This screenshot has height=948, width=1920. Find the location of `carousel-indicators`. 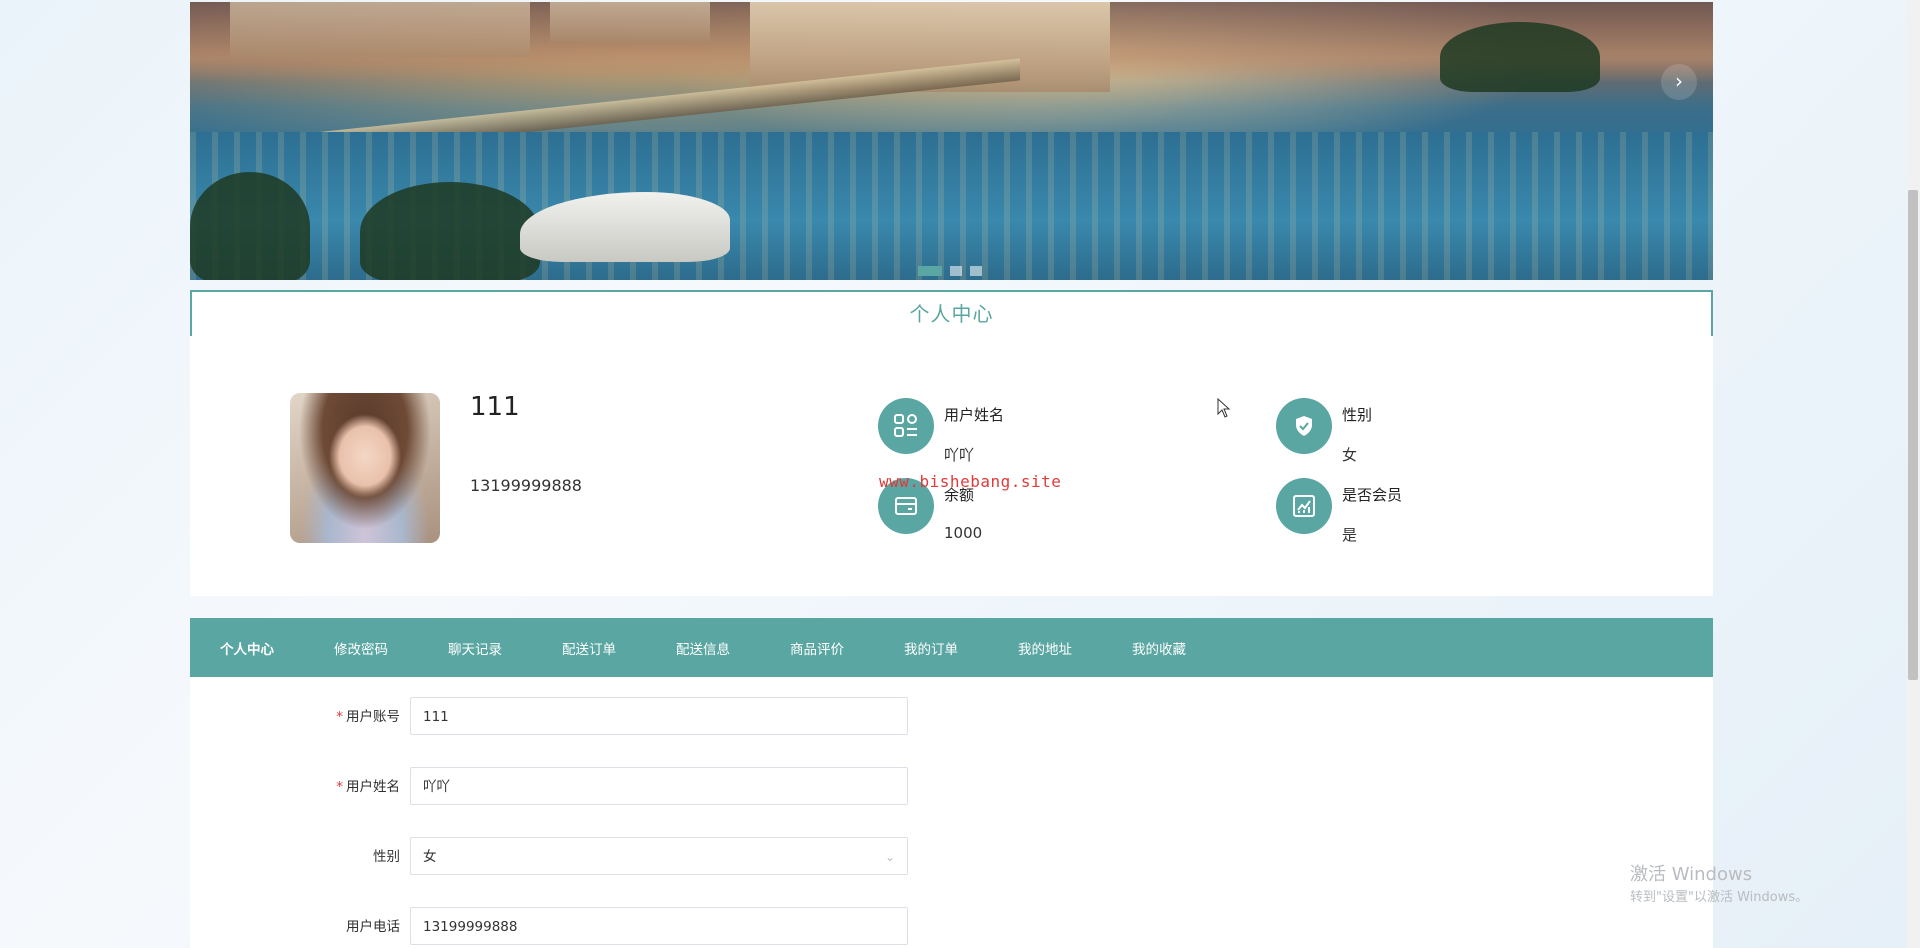

carousel-indicators is located at coordinates (950, 271).